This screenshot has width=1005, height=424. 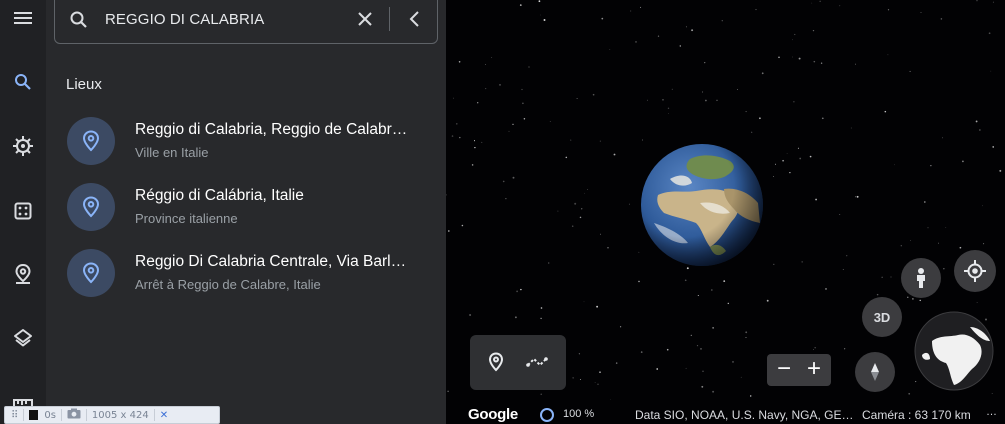 What do you see at coordinates (23, 146) in the screenshot?
I see `voyager-icon` at bounding box center [23, 146].